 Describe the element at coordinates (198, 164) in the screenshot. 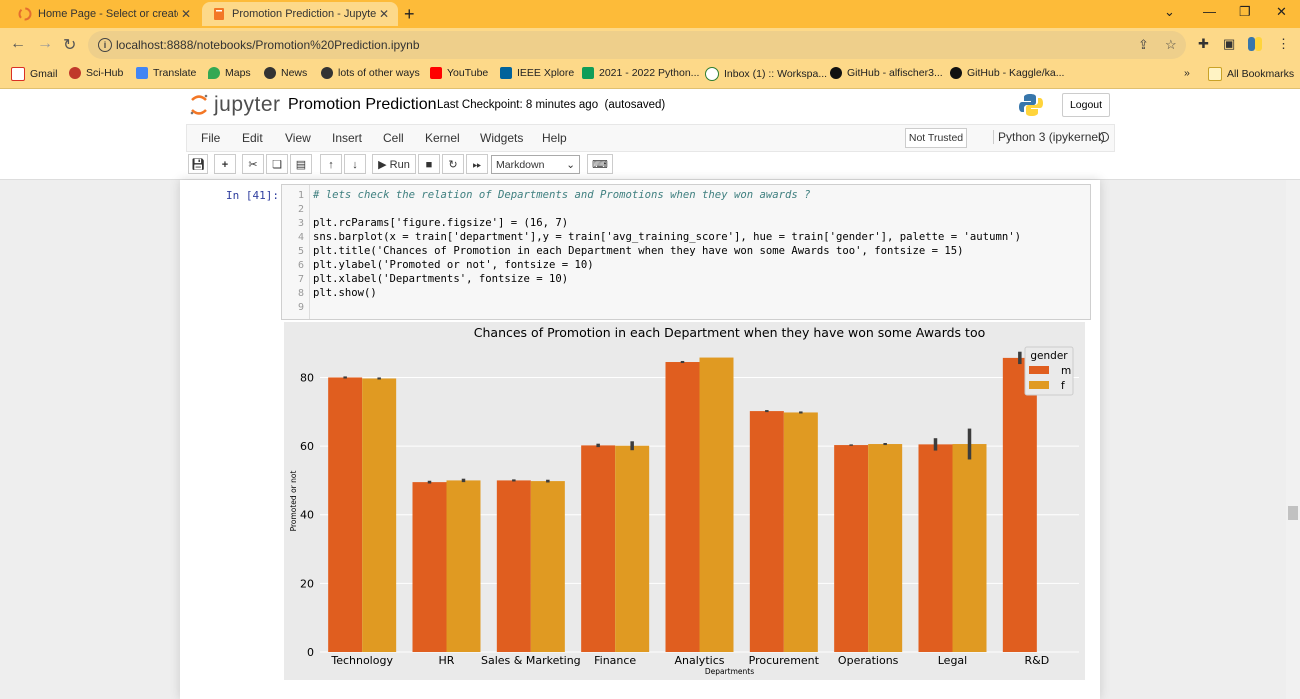

I see `save-icon: 💾︎` at that location.